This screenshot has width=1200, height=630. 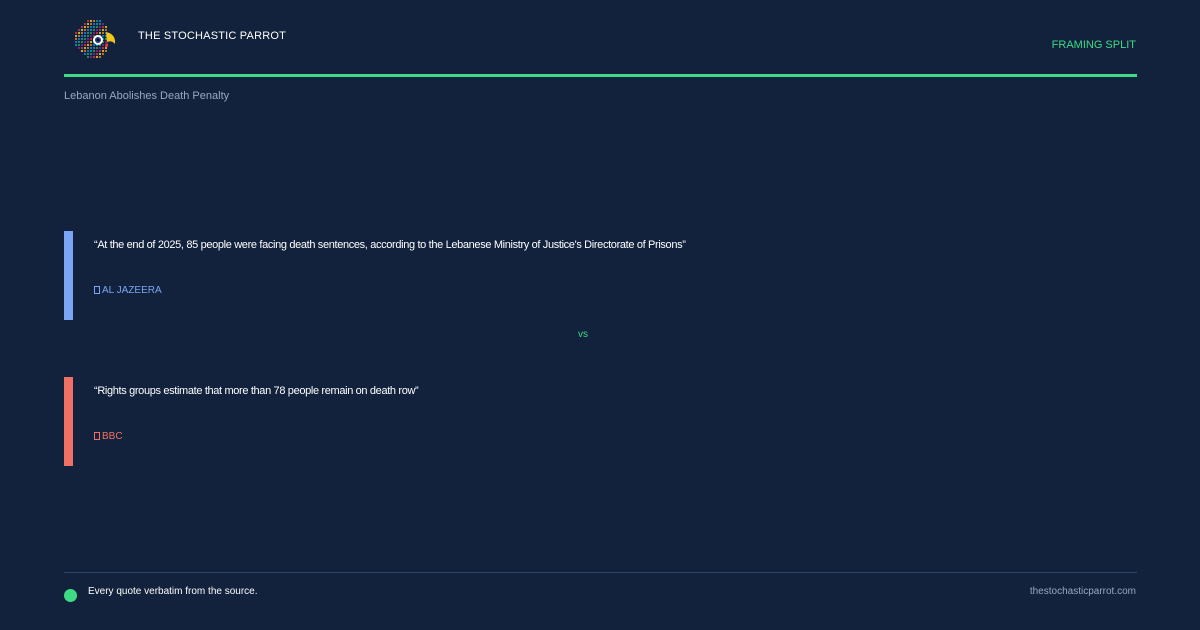 I want to click on site-url-link: thestochasticparrot.com, so click(x=1083, y=591).